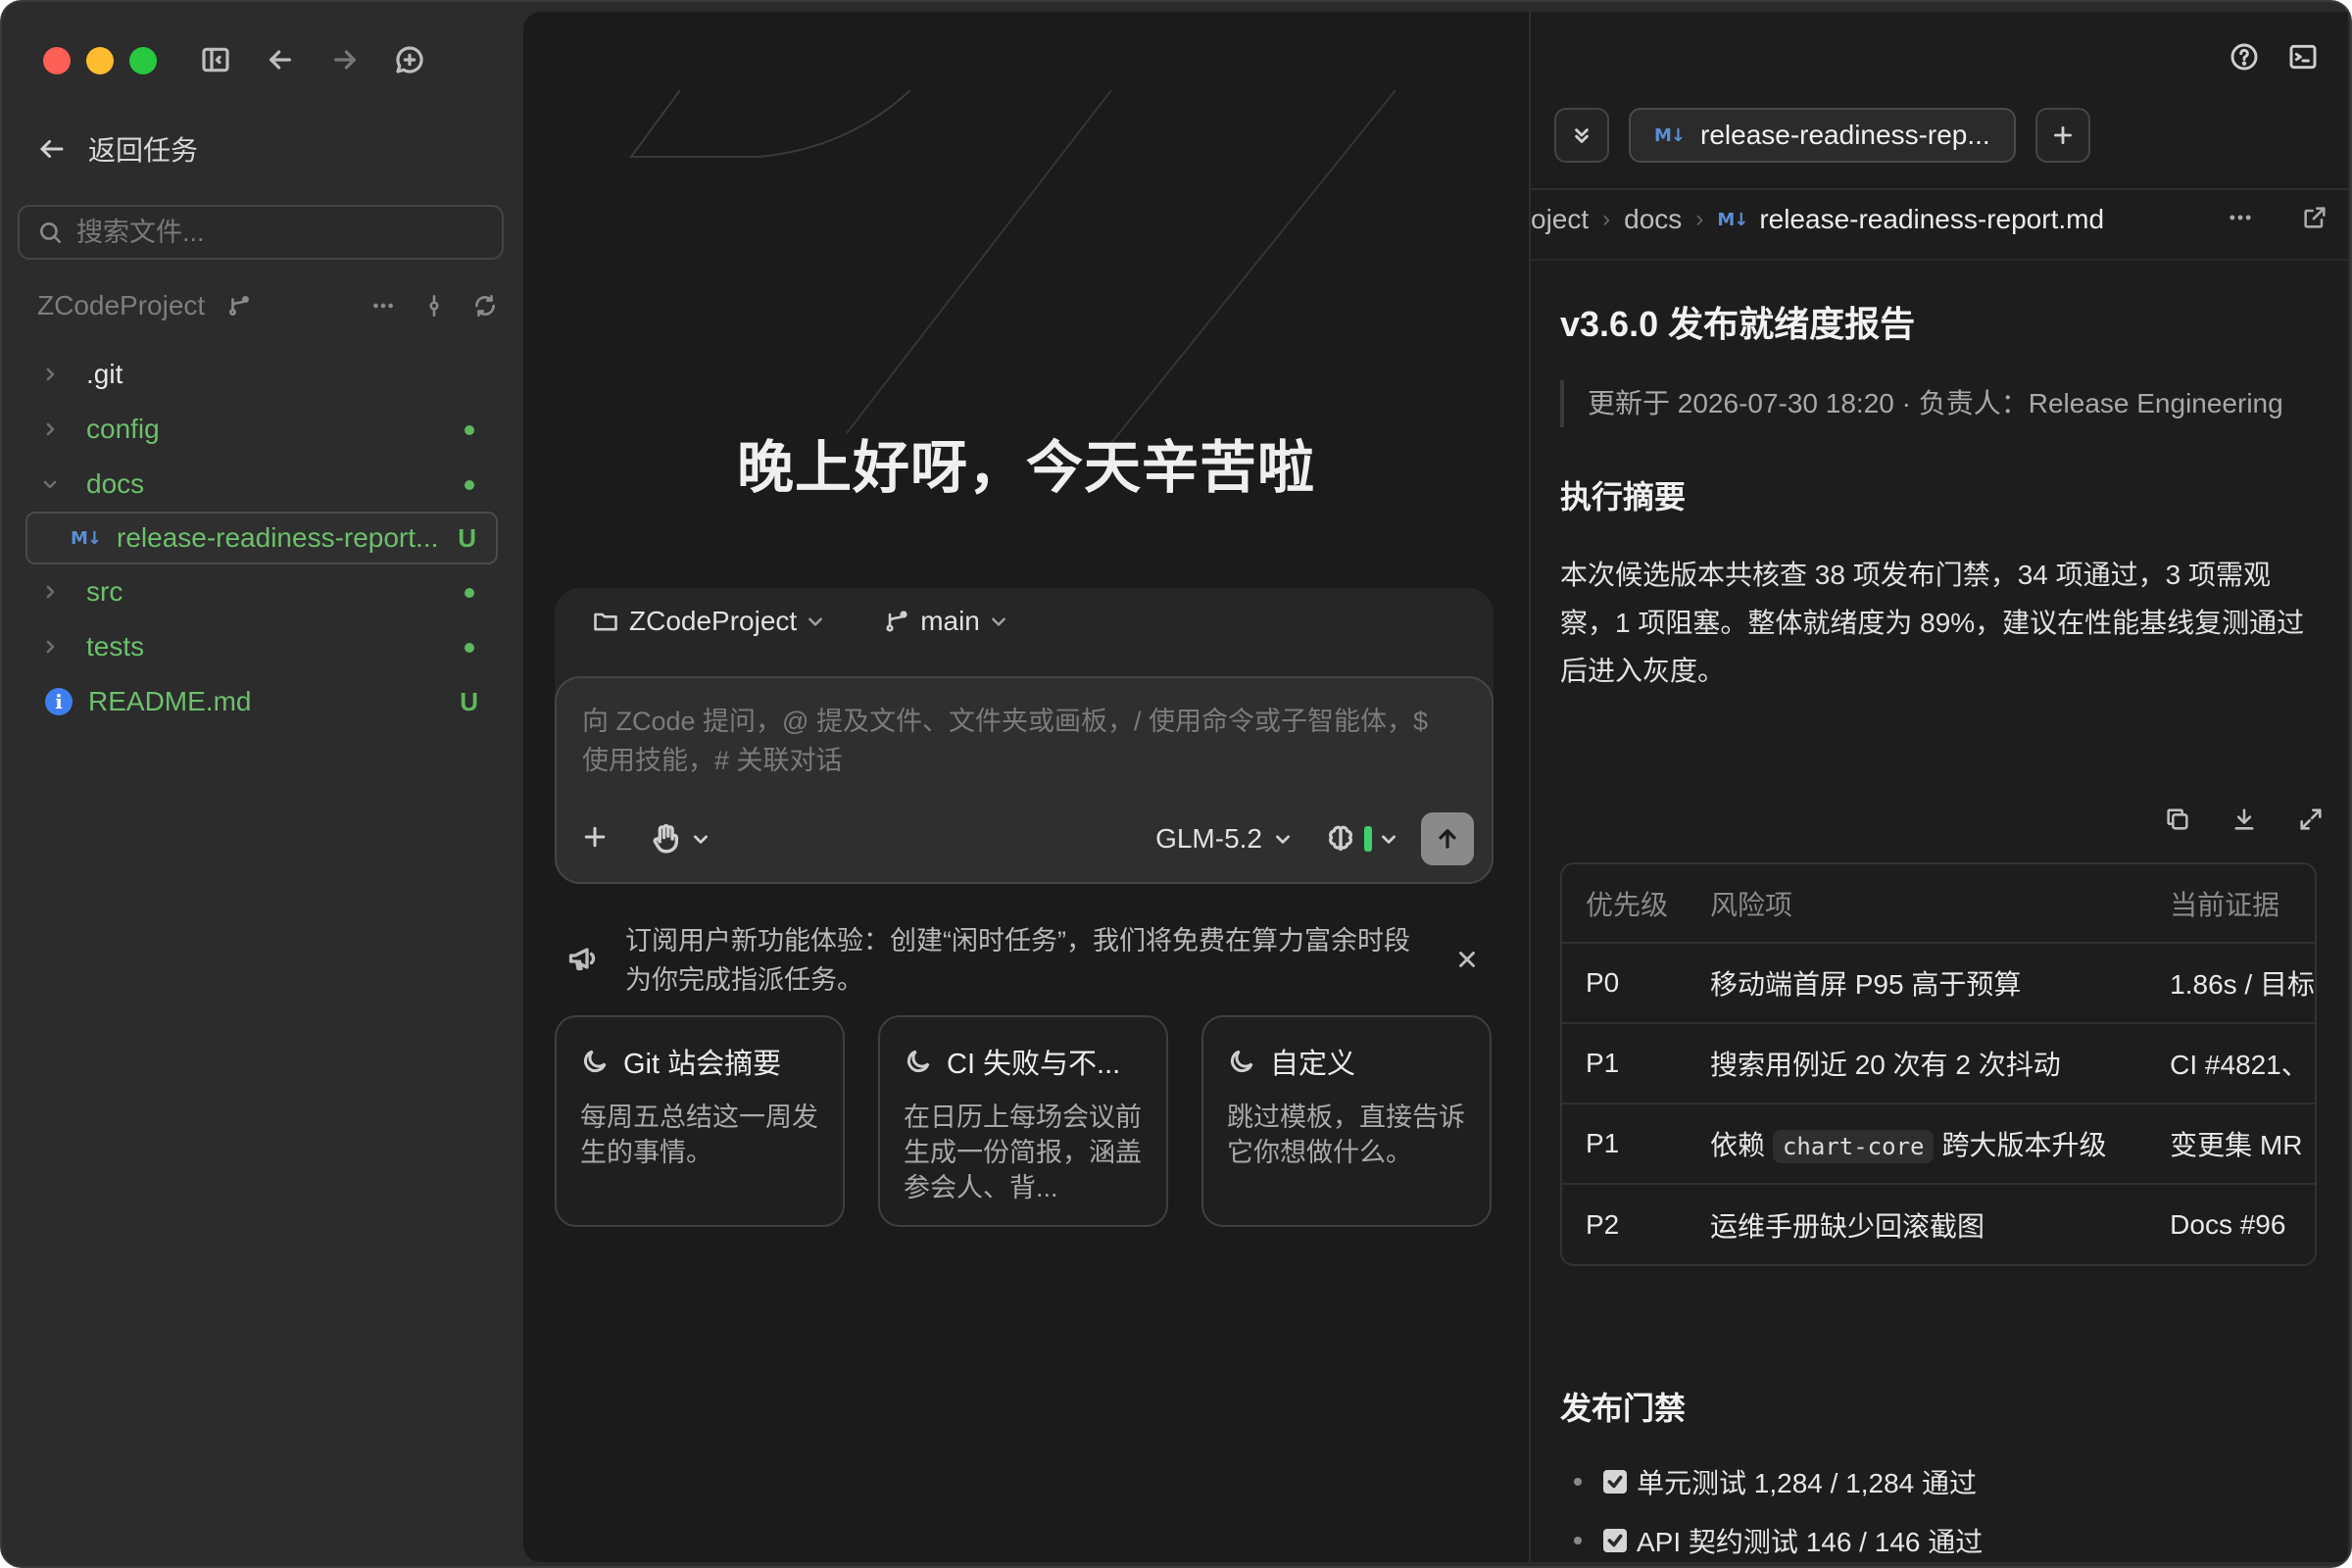 The width and height of the screenshot is (2352, 1568). Describe the element at coordinates (104, 374) in the screenshot. I see `tree-item-label: .git` at that location.